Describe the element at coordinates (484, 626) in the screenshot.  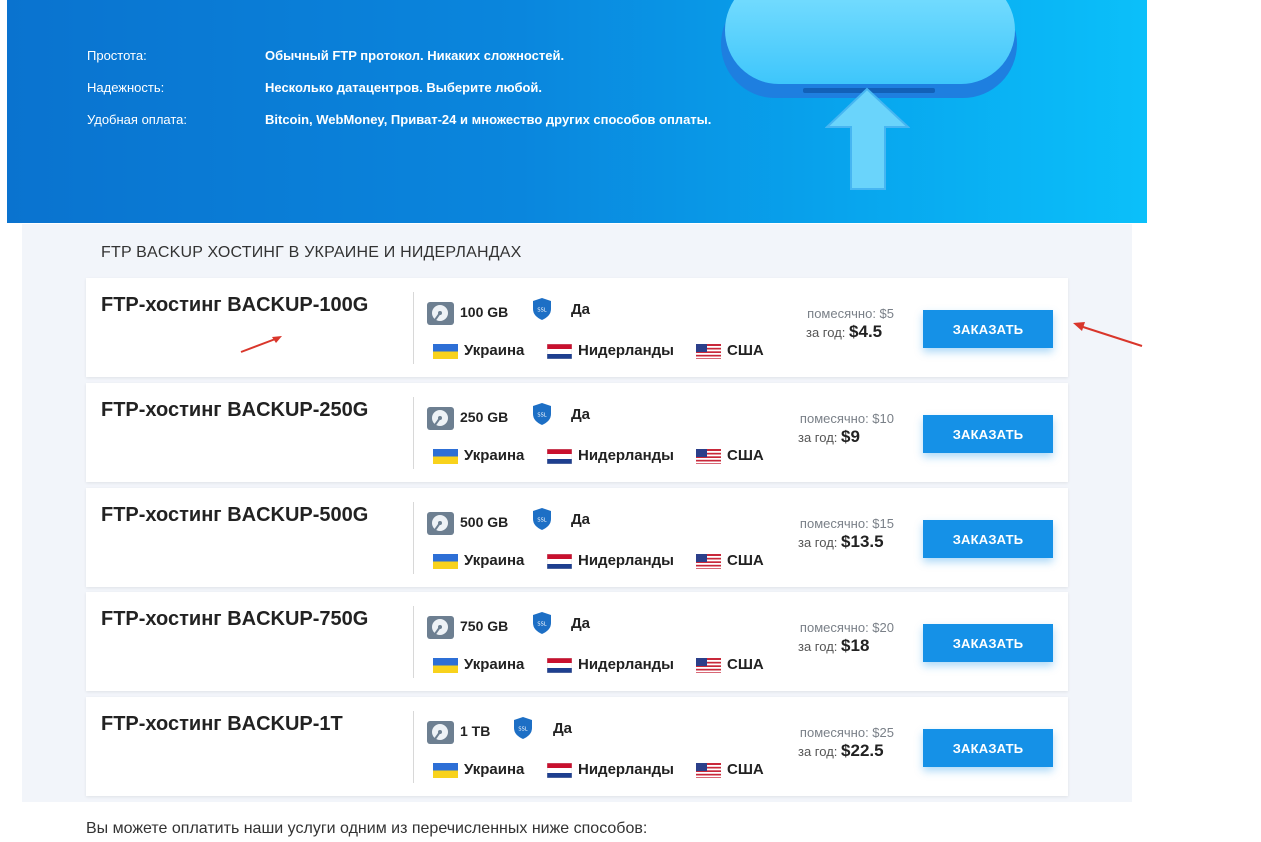
I see `storage-size: 750 GB` at that location.